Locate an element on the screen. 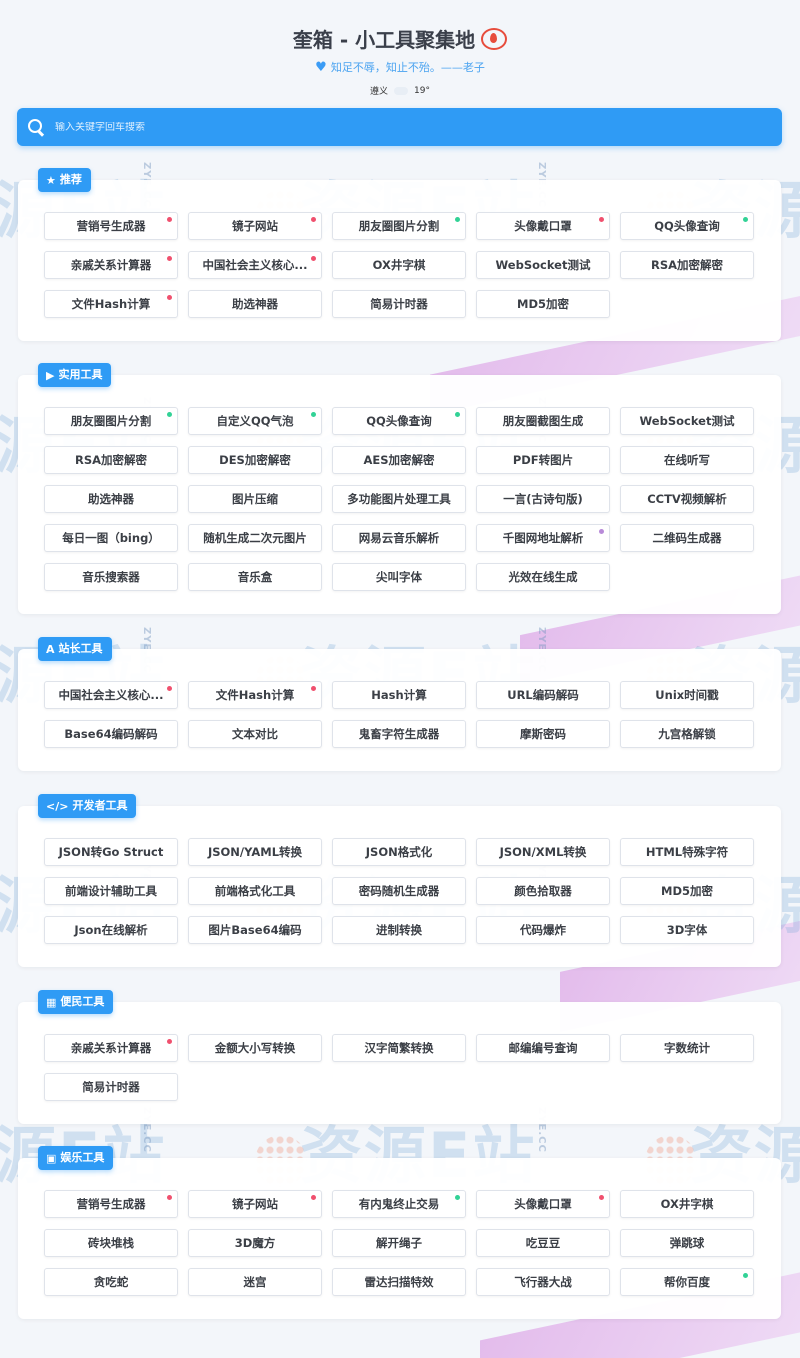  tool-label: 文件Hash计算 is located at coordinates (255, 695).